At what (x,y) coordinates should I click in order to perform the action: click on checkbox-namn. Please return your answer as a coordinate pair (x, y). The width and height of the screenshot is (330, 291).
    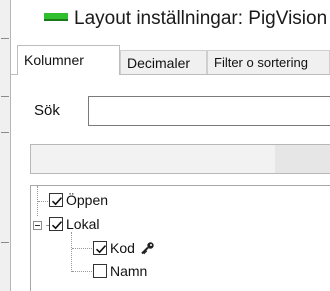
    Looking at the image, I should click on (100, 271).